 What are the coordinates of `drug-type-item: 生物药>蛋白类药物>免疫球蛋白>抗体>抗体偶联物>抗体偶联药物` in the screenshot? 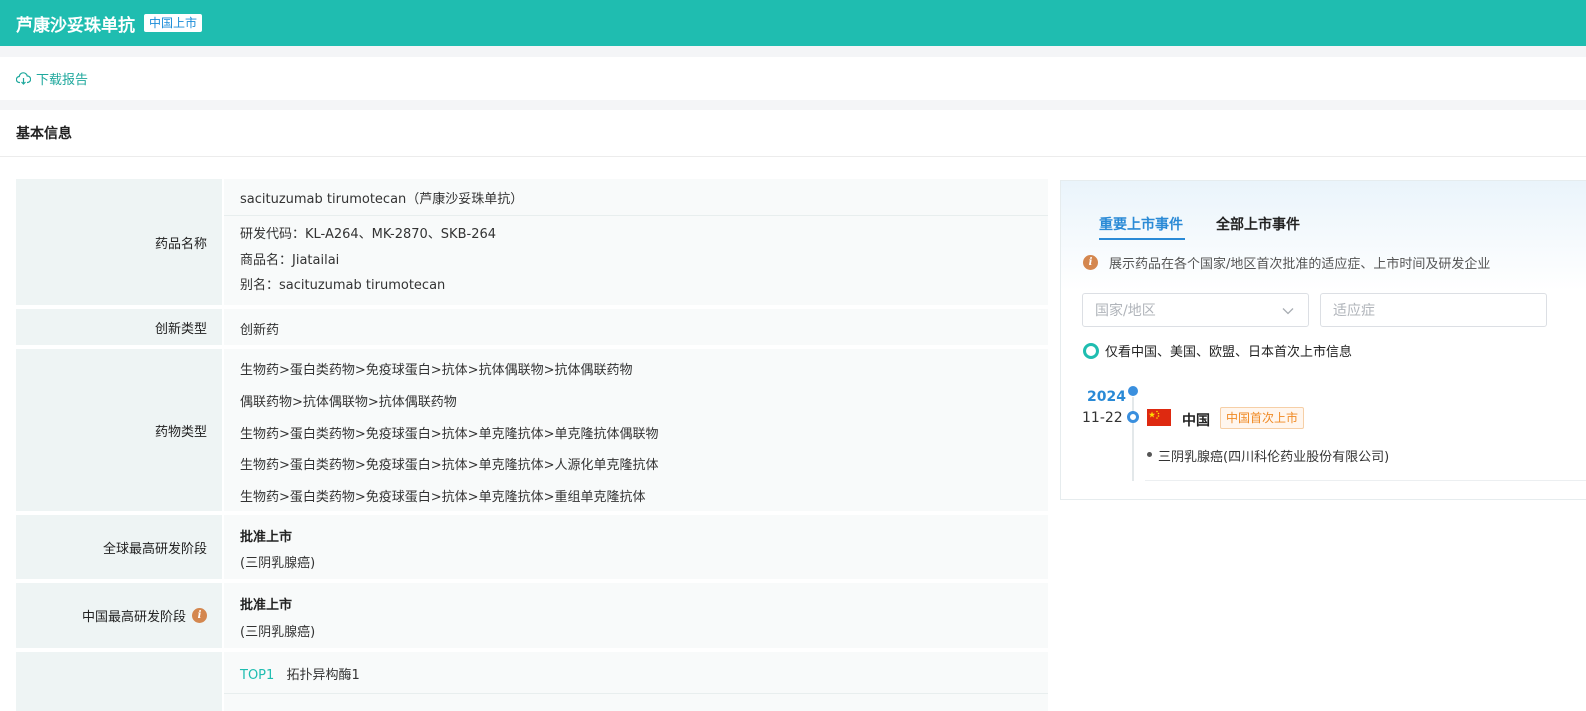 It's located at (436, 370).